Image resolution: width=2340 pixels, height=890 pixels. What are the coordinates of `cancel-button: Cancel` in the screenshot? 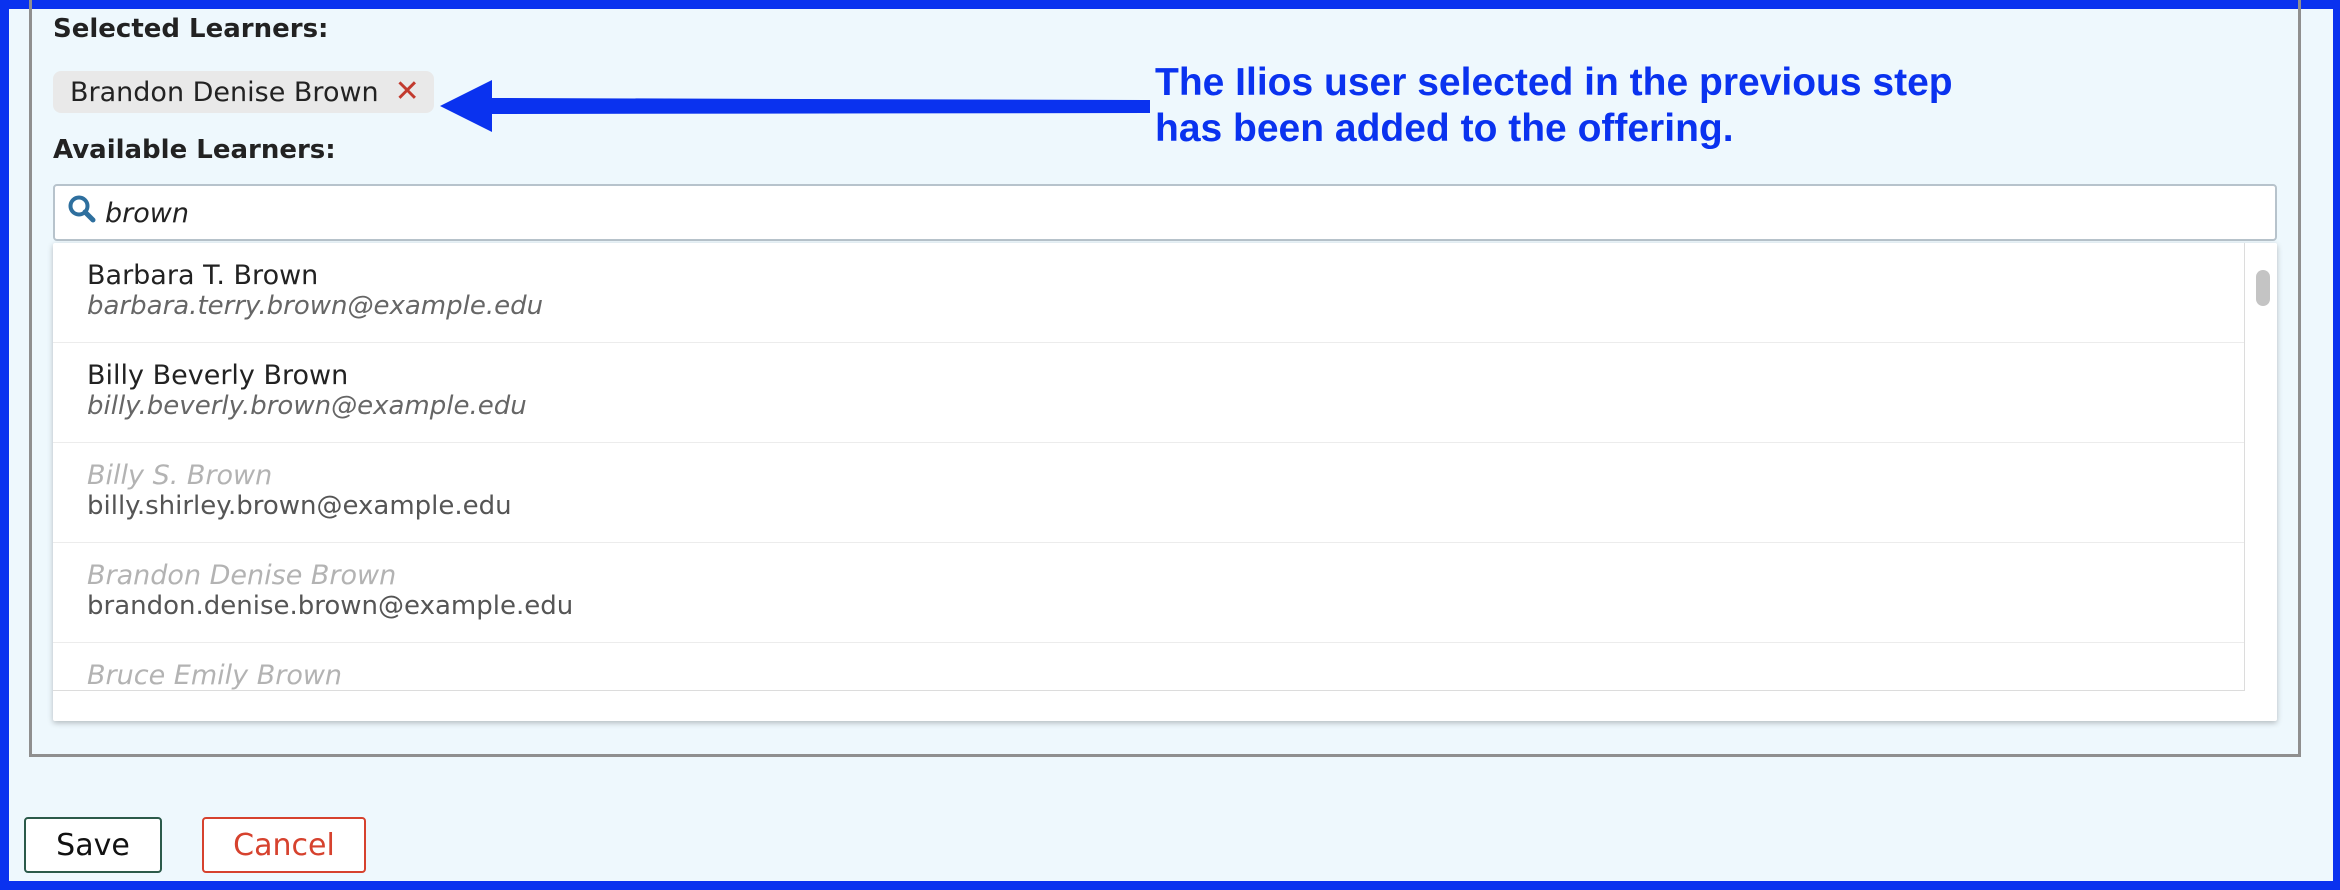 It's located at (284, 845).